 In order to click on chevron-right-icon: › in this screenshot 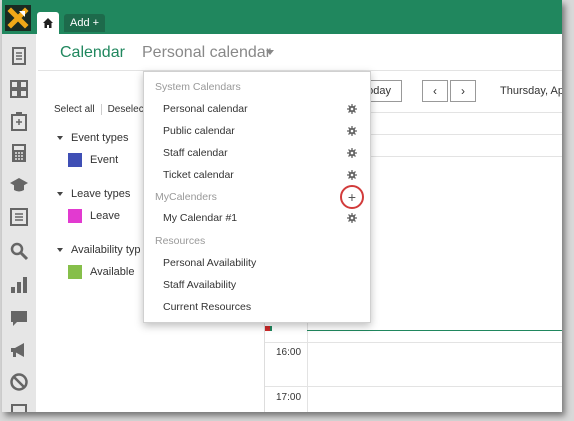, I will do `click(463, 91)`.